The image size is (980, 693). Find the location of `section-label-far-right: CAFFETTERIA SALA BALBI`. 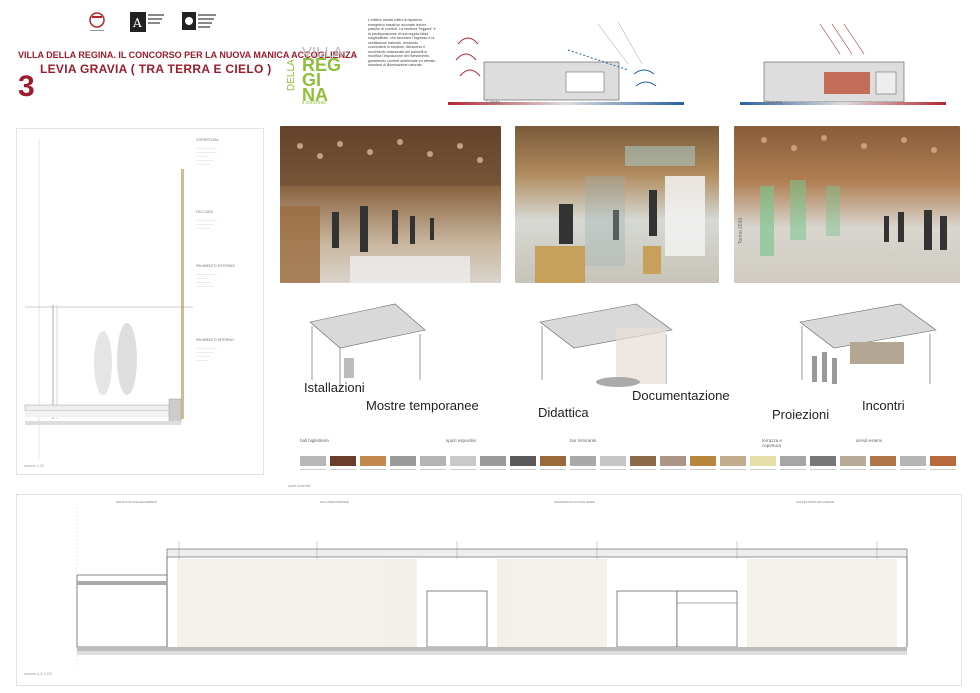

section-label-far-right: CAFFETTERIA SALA BALBI is located at coordinates (815, 502).